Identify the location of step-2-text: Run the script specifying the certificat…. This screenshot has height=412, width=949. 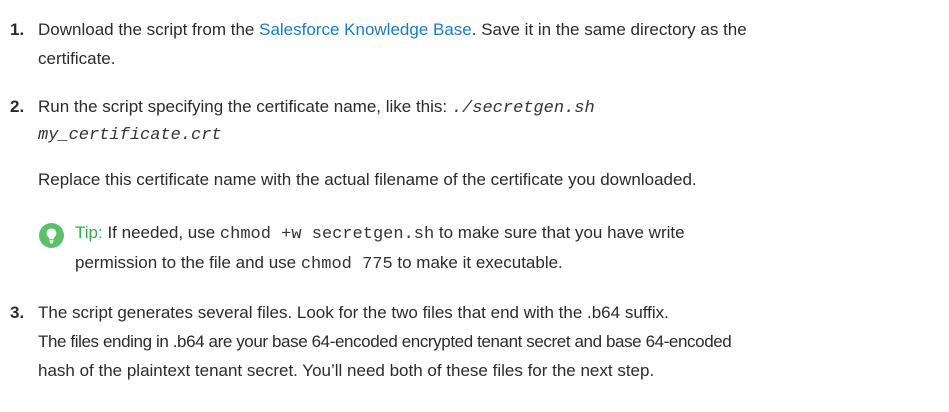
(245, 106).